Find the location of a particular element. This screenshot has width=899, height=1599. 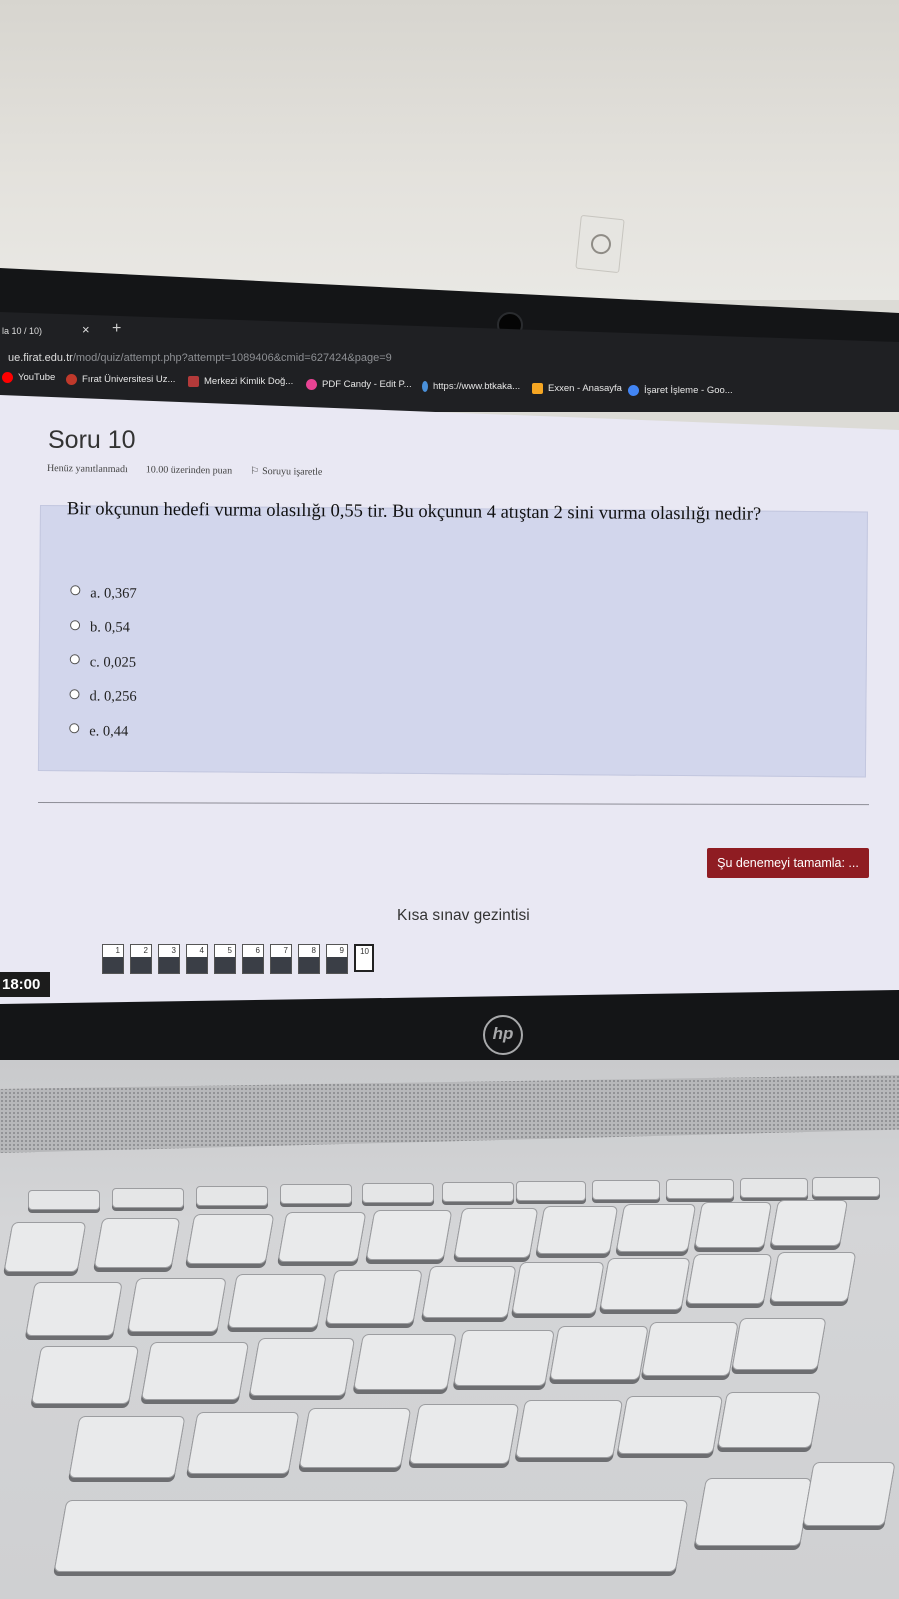

question-title: Soru 10 is located at coordinates (92, 440).